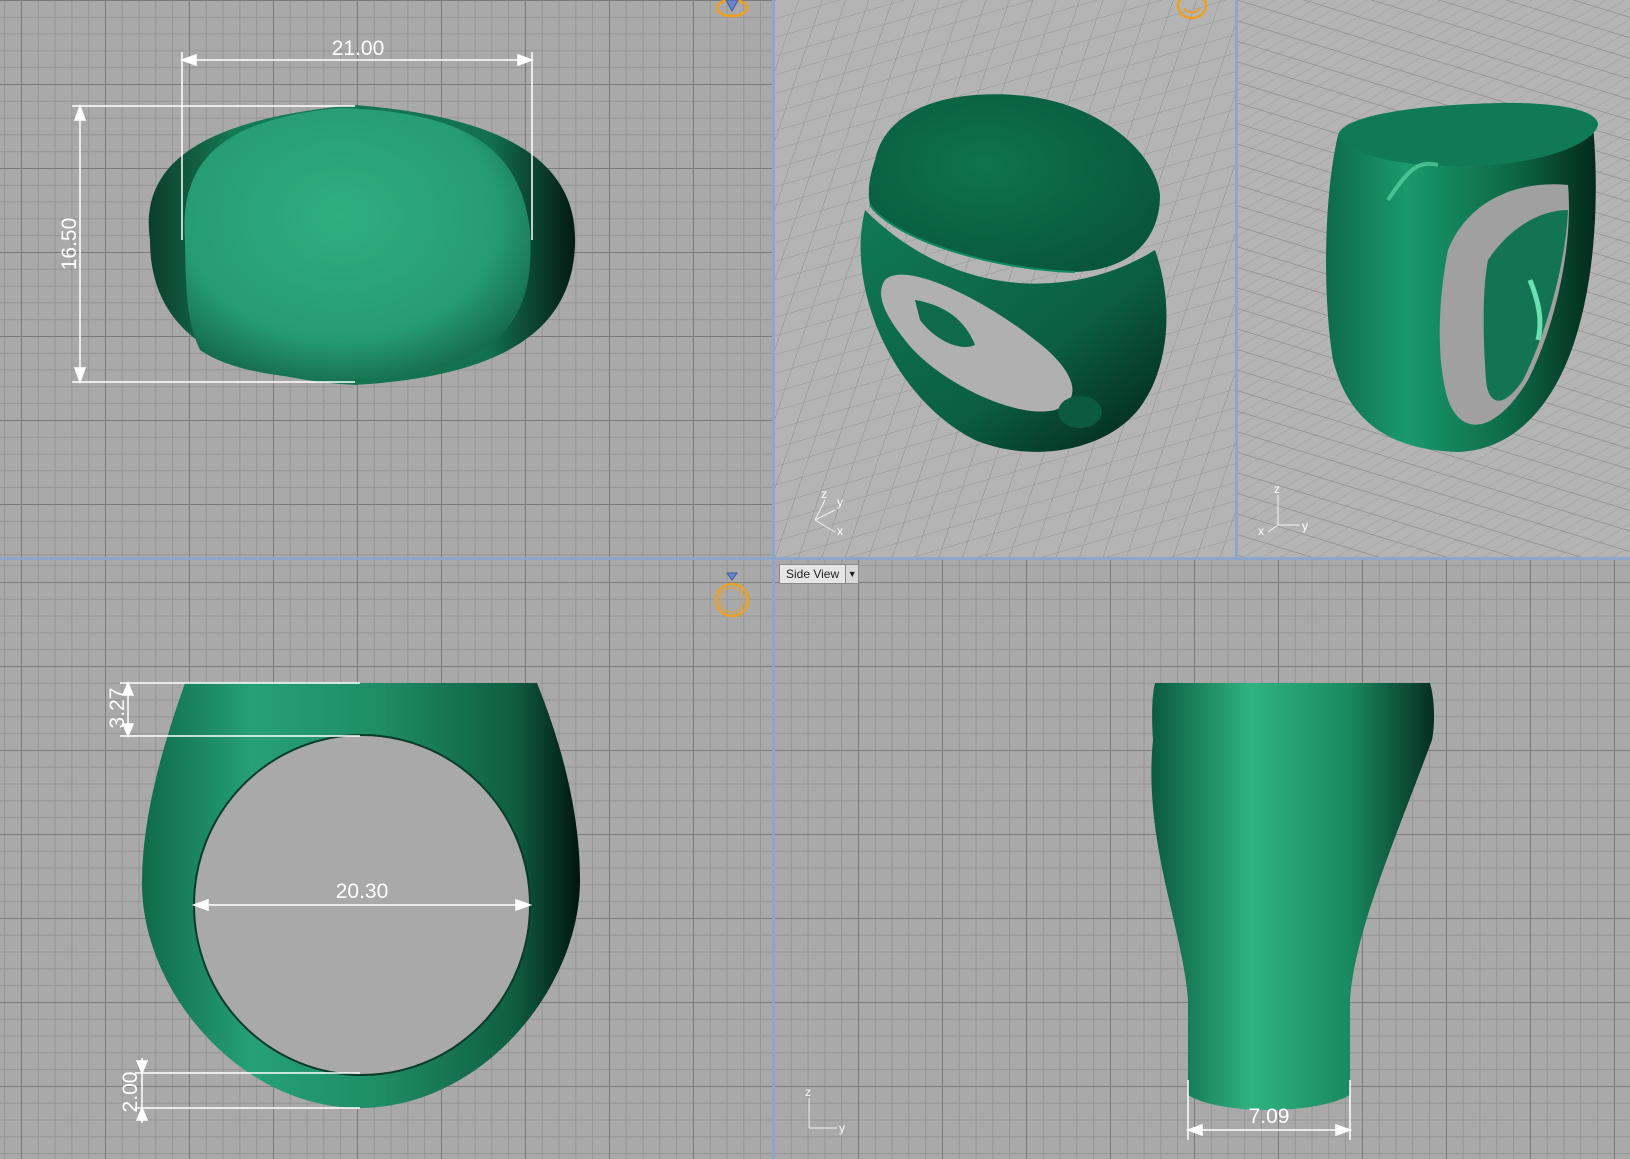 The width and height of the screenshot is (1630, 1159). What do you see at coordinates (1192, 12) in the screenshot?
I see `ring-icon` at bounding box center [1192, 12].